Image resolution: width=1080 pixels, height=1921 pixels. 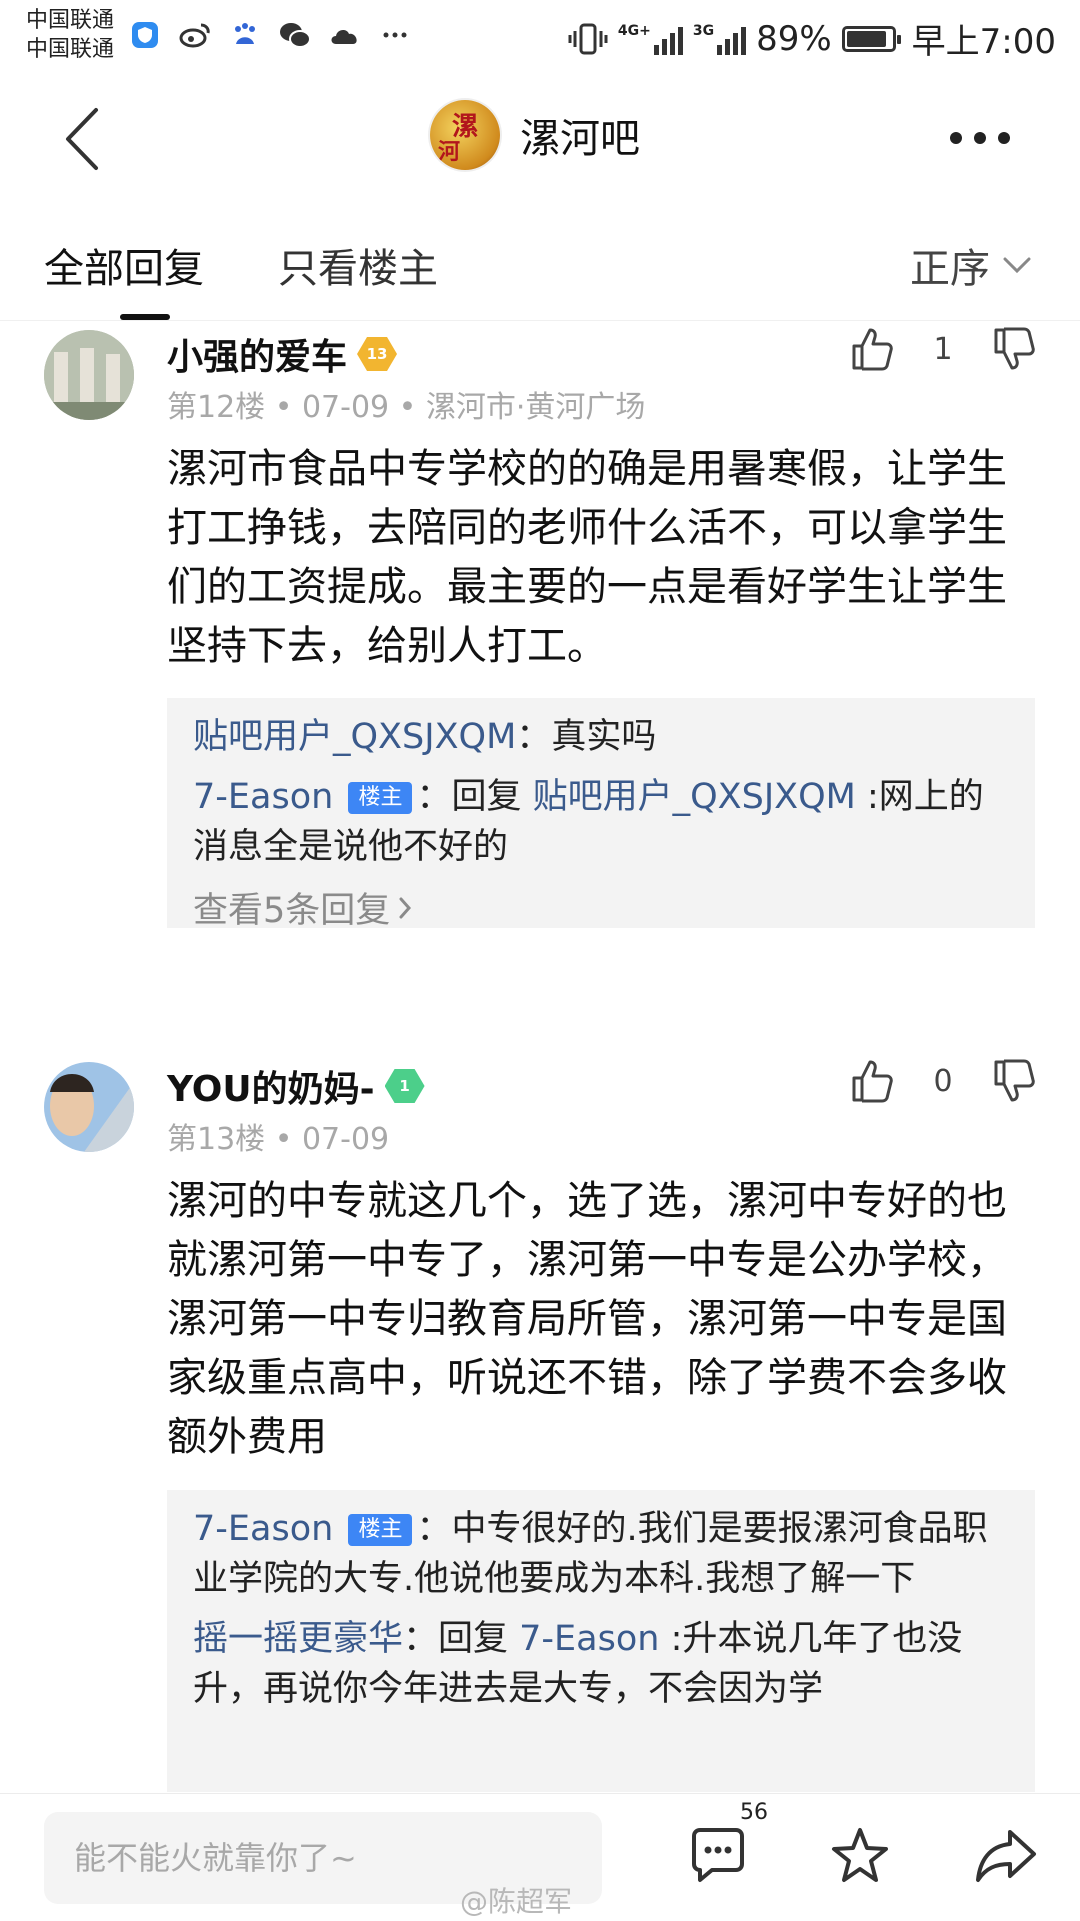 What do you see at coordinates (871, 38) in the screenshot?
I see `battery-icon` at bounding box center [871, 38].